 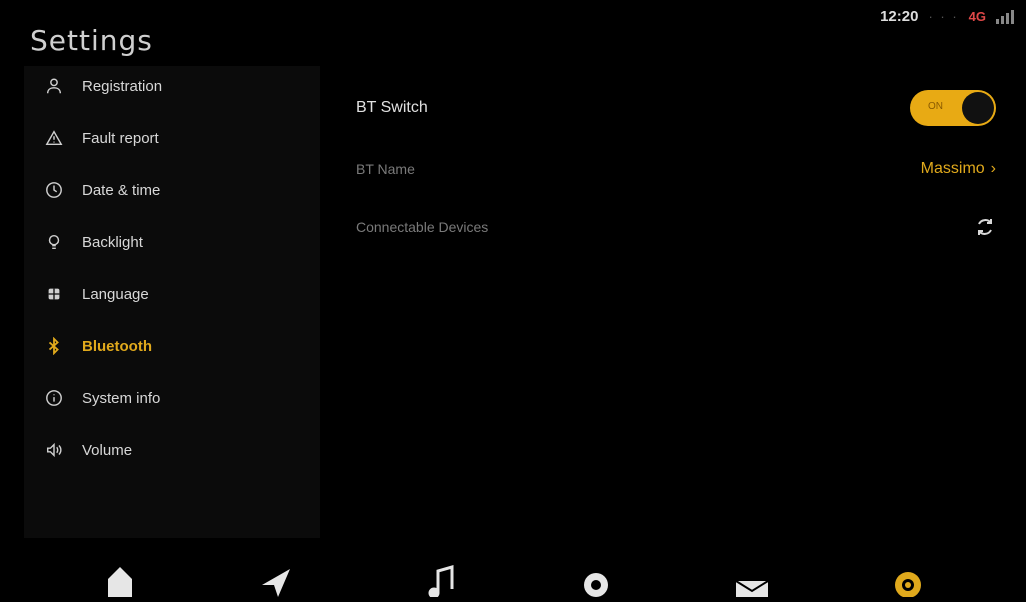 I want to click on sidebar-item-label: Registration, so click(x=122, y=86).